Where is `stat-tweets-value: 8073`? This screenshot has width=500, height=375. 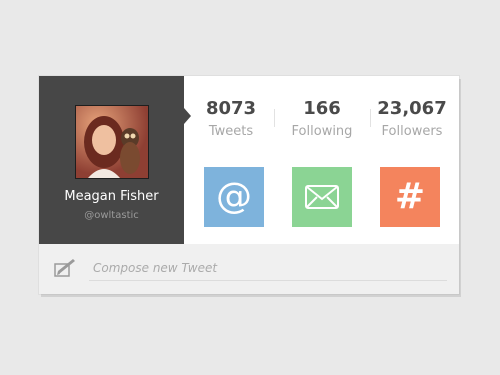 stat-tweets-value: 8073 is located at coordinates (231, 108).